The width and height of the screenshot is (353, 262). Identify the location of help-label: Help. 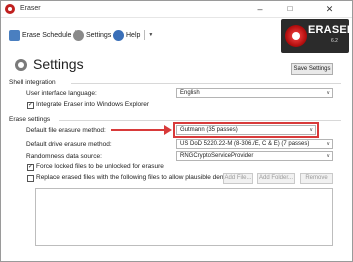
(133, 35).